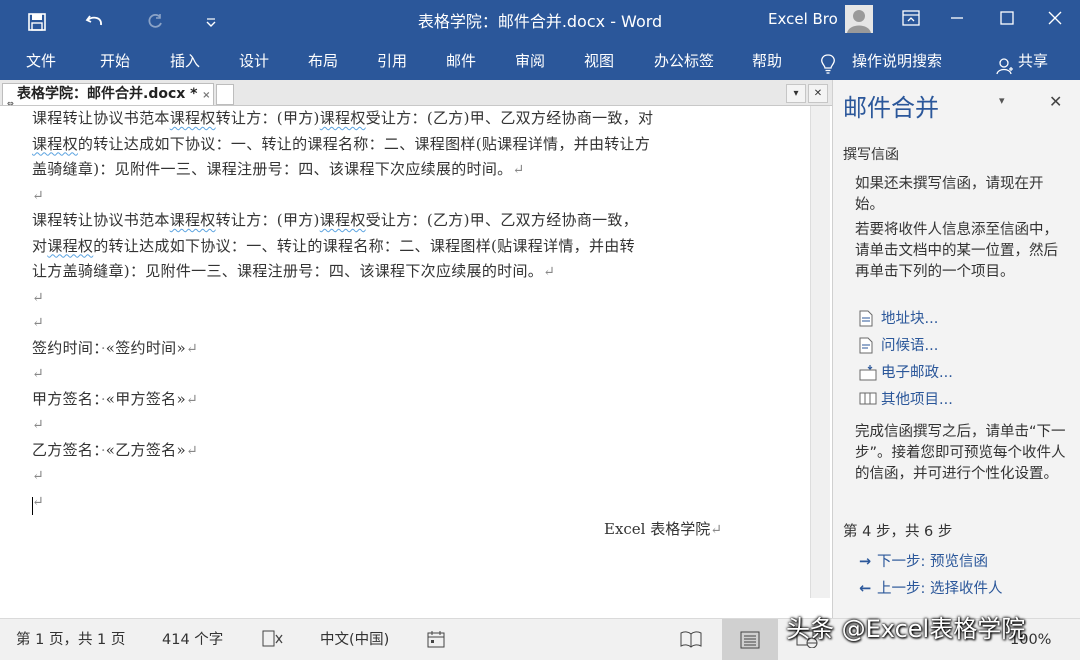 This screenshot has height=660, width=1080. I want to click on tab-office-tab: 办公标签, so click(684, 61).